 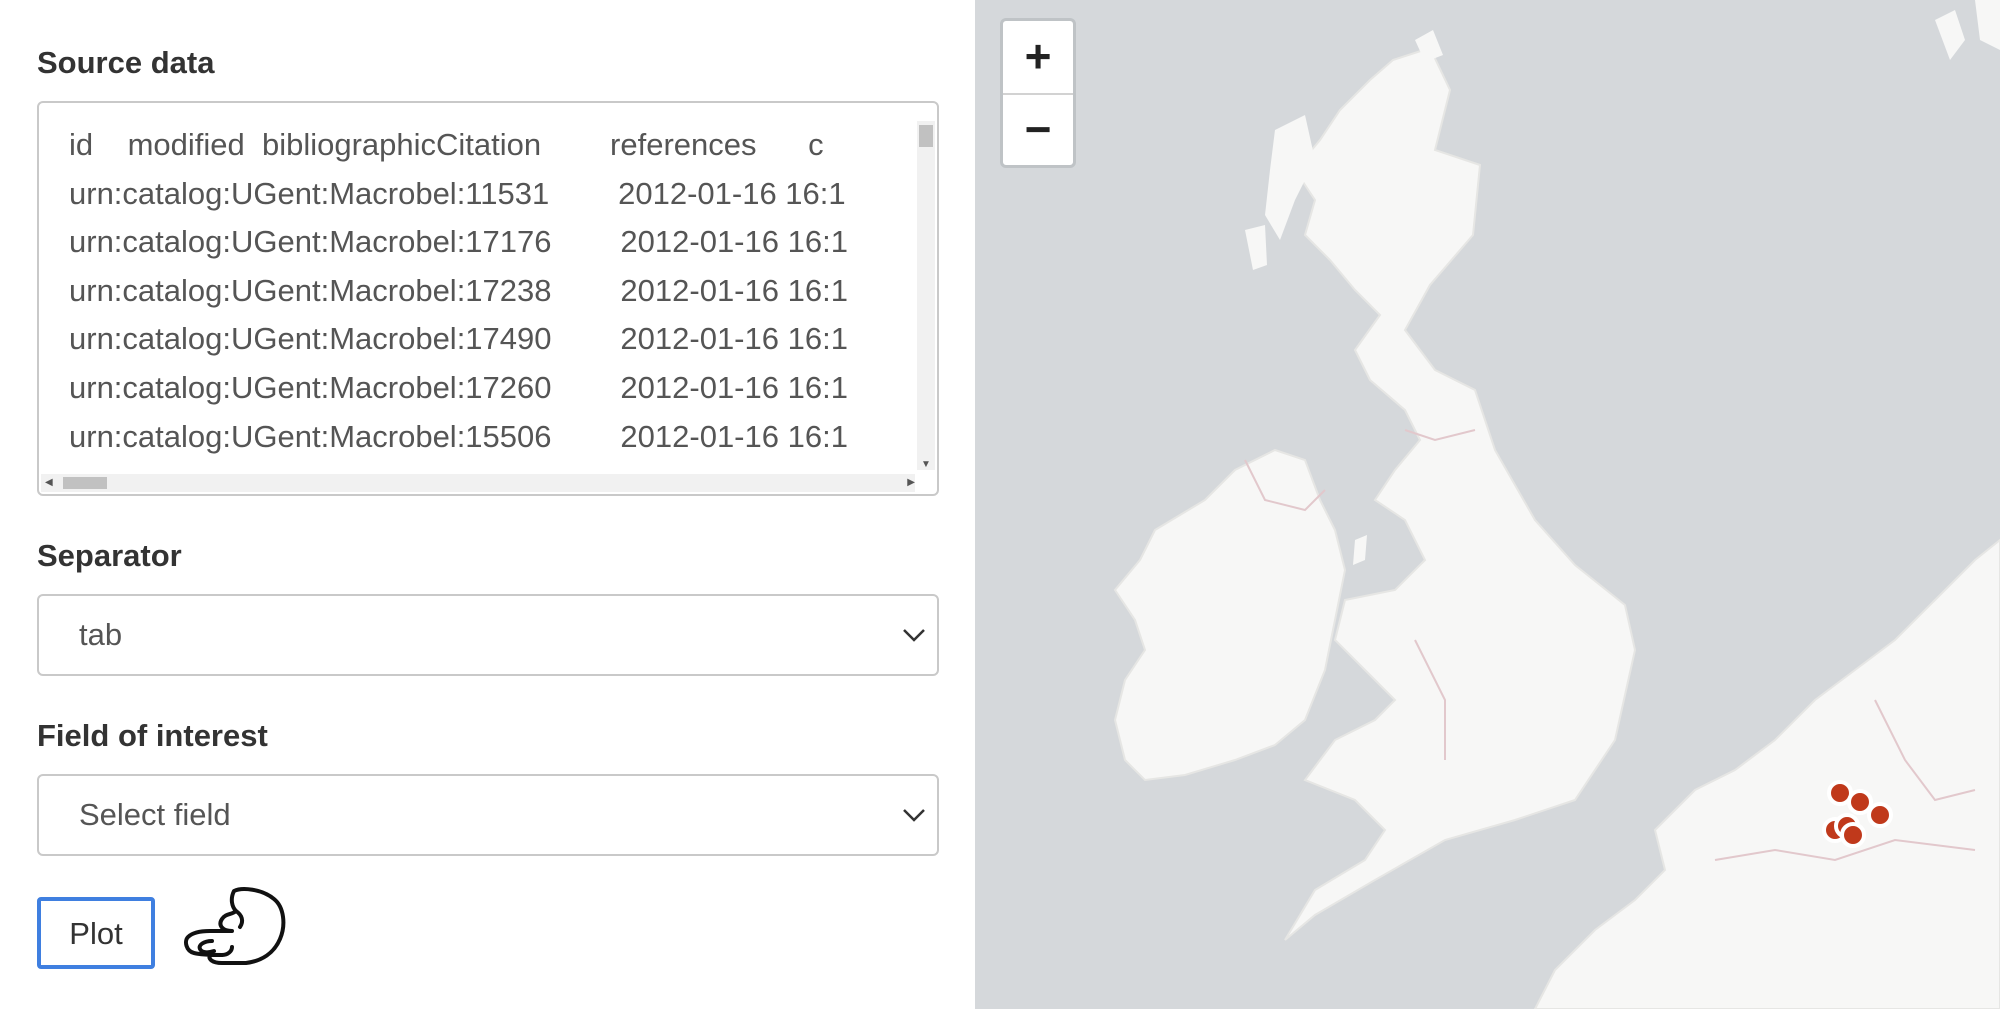 What do you see at coordinates (109, 555) in the screenshot?
I see `separator-label: Separator` at bounding box center [109, 555].